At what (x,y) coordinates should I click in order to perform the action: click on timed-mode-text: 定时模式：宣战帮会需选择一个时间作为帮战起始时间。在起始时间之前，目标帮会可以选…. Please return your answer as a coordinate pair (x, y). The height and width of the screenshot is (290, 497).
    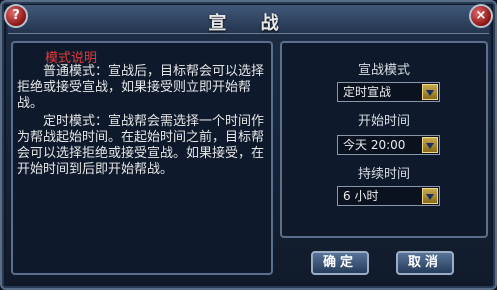
    Looking at the image, I should click on (141, 145).